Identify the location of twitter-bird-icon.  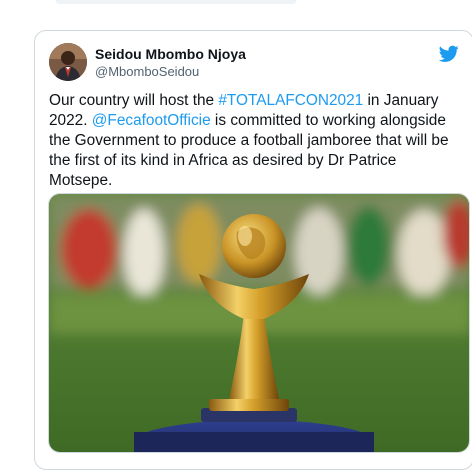
(449, 54).